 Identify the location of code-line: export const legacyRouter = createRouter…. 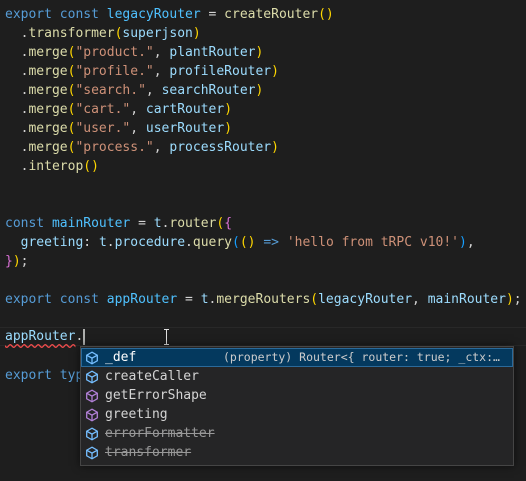
(169, 14).